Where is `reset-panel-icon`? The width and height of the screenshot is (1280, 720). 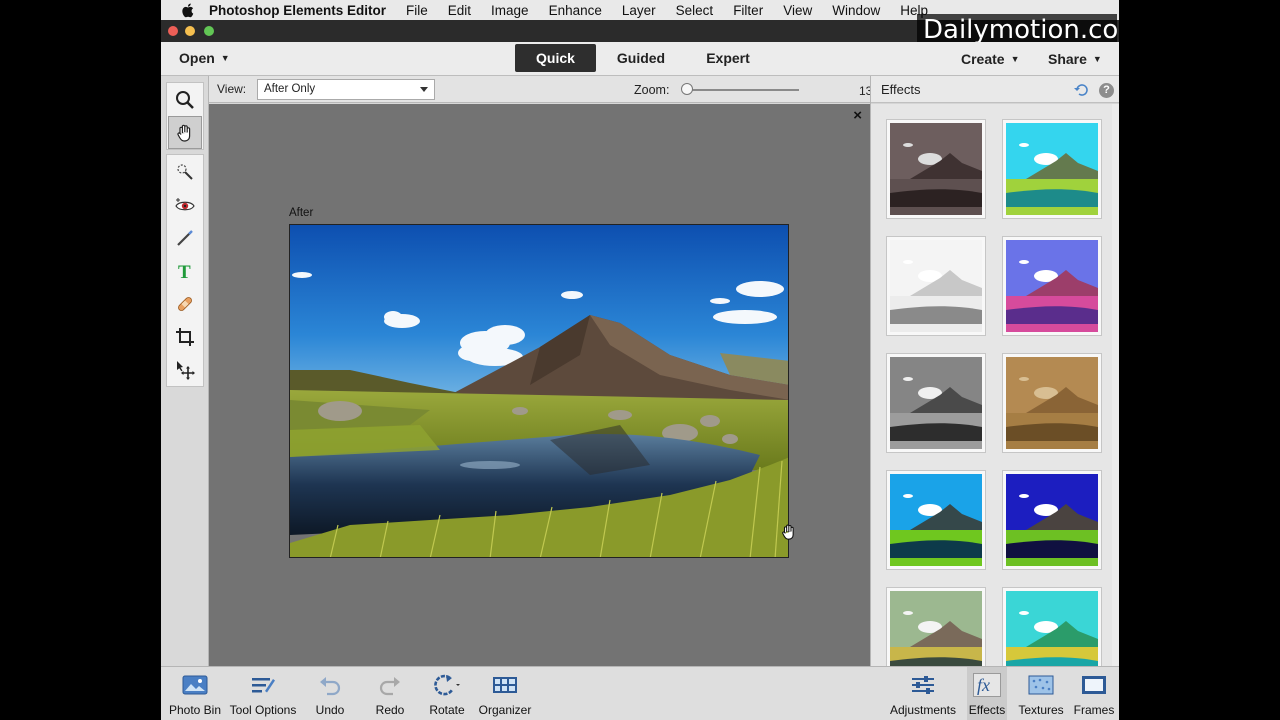
reset-panel-icon is located at coordinates (1082, 90).